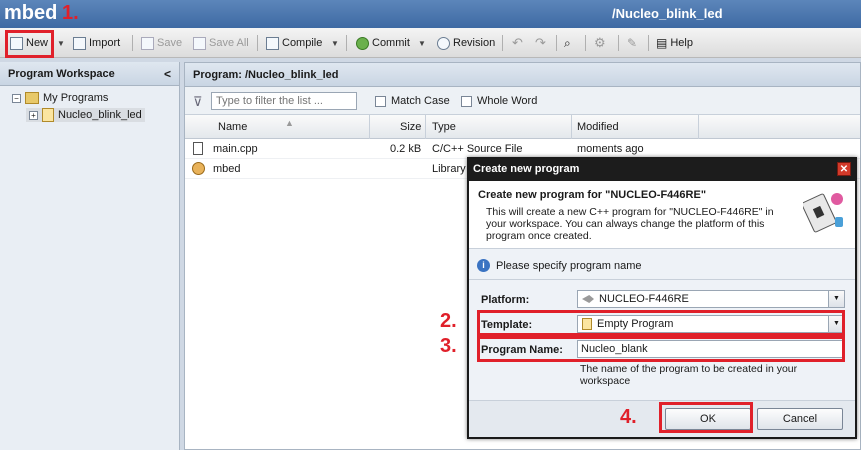  I want to click on compile-icon, so click(272, 43).